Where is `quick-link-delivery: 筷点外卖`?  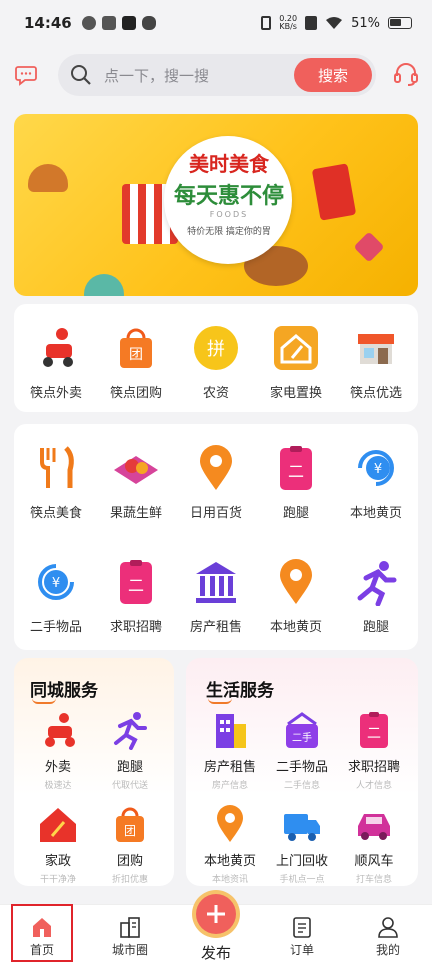 quick-link-delivery: 筷点外卖 is located at coordinates (56, 362).